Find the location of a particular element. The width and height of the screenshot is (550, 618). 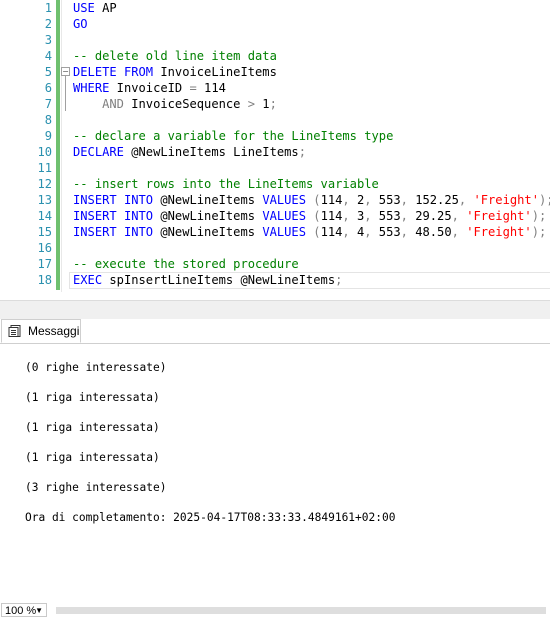

code-line: 10 DECLARE @NewLineItems LineItems; is located at coordinates (275, 152).